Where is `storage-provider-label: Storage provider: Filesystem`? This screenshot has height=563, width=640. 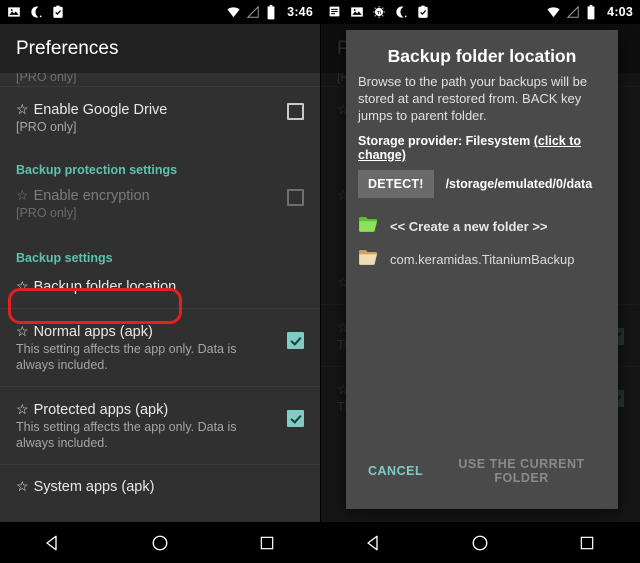 storage-provider-label: Storage provider: Filesystem is located at coordinates (444, 141).